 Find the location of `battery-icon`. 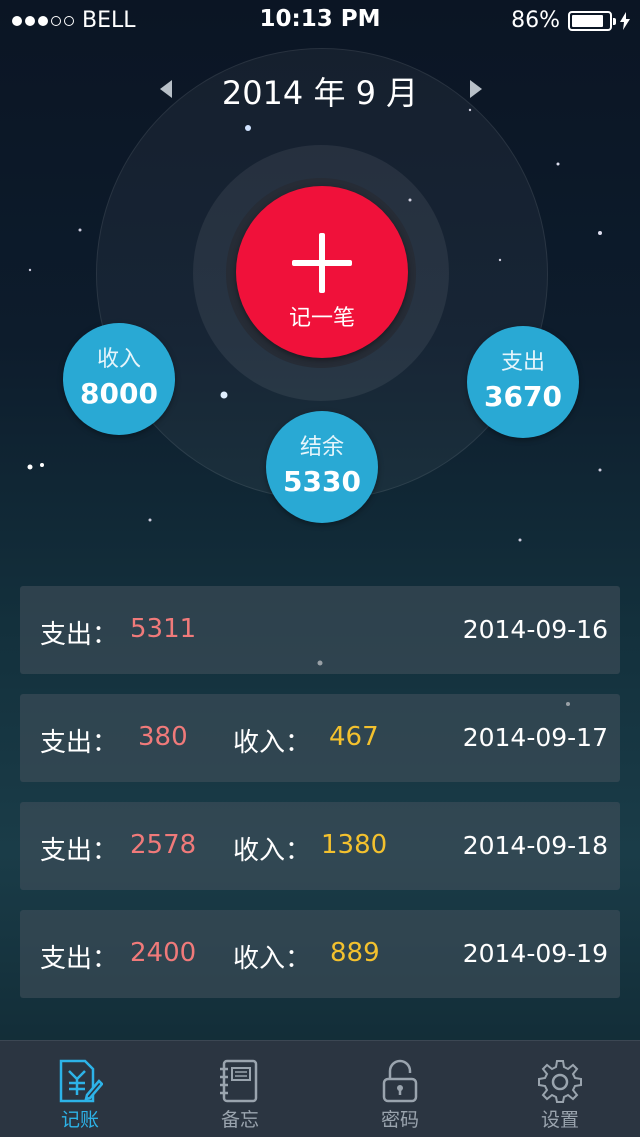

battery-icon is located at coordinates (592, 20).